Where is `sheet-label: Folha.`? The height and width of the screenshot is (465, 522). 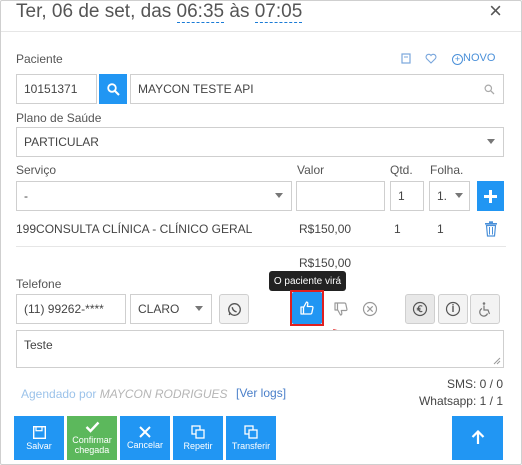
sheet-label: Folha. is located at coordinates (447, 170).